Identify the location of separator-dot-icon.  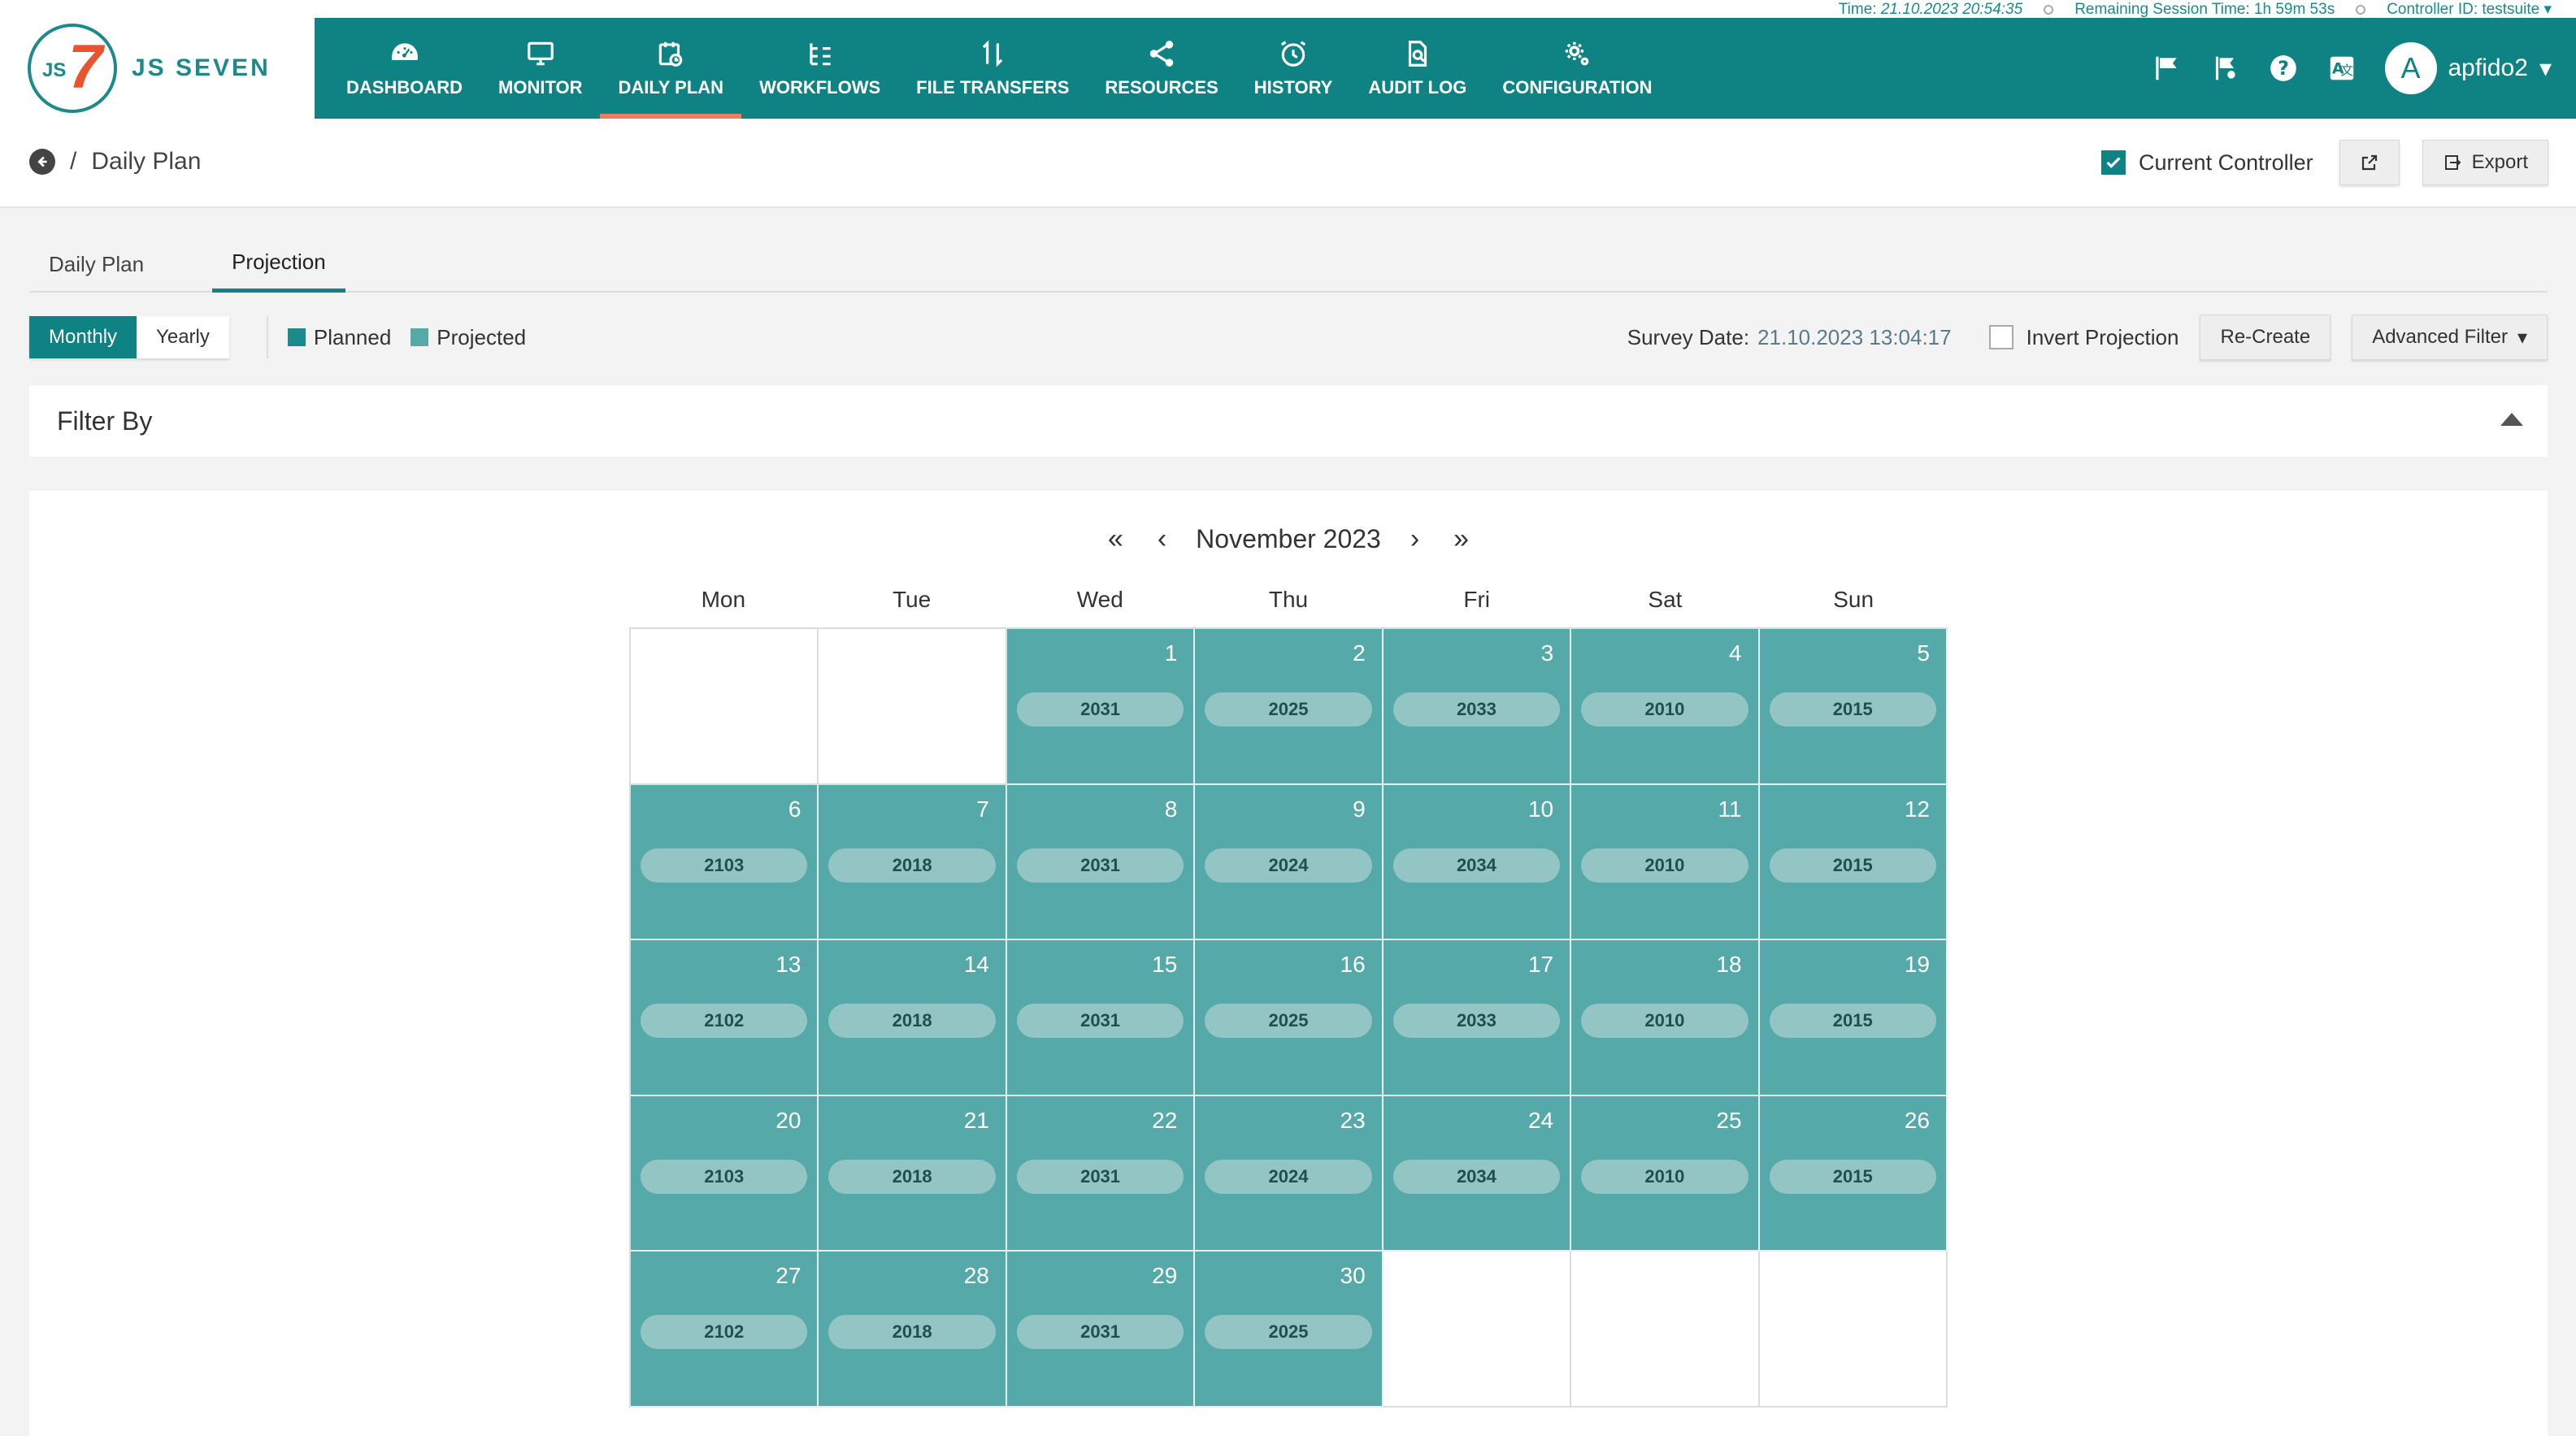
(2361, 10).